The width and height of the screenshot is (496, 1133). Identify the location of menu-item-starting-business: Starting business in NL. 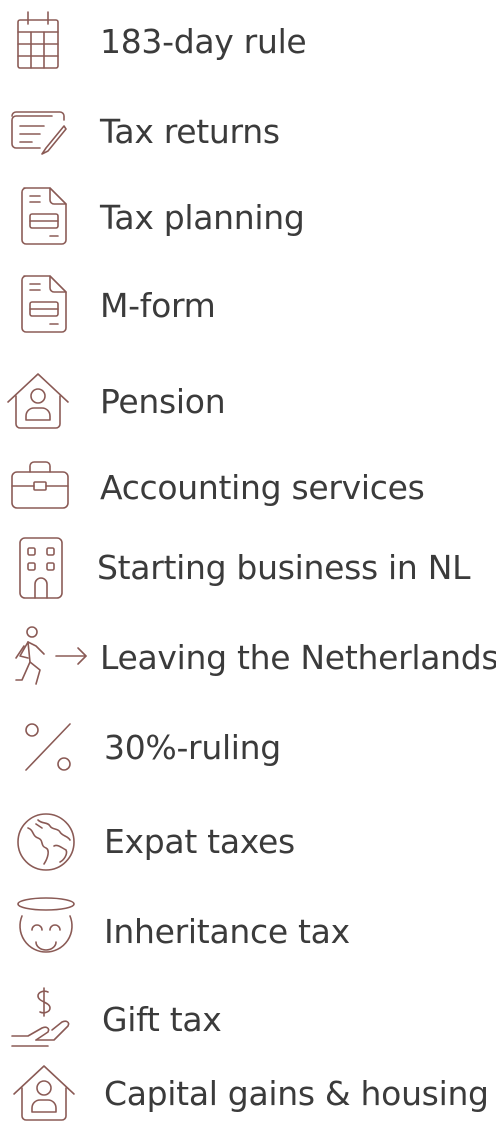
(248, 568).